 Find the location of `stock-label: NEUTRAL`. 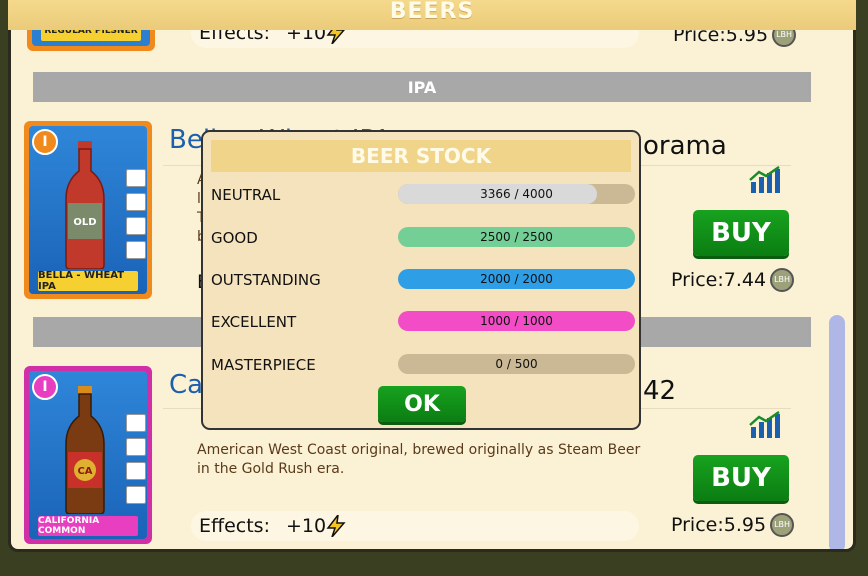

stock-label: NEUTRAL is located at coordinates (246, 195).